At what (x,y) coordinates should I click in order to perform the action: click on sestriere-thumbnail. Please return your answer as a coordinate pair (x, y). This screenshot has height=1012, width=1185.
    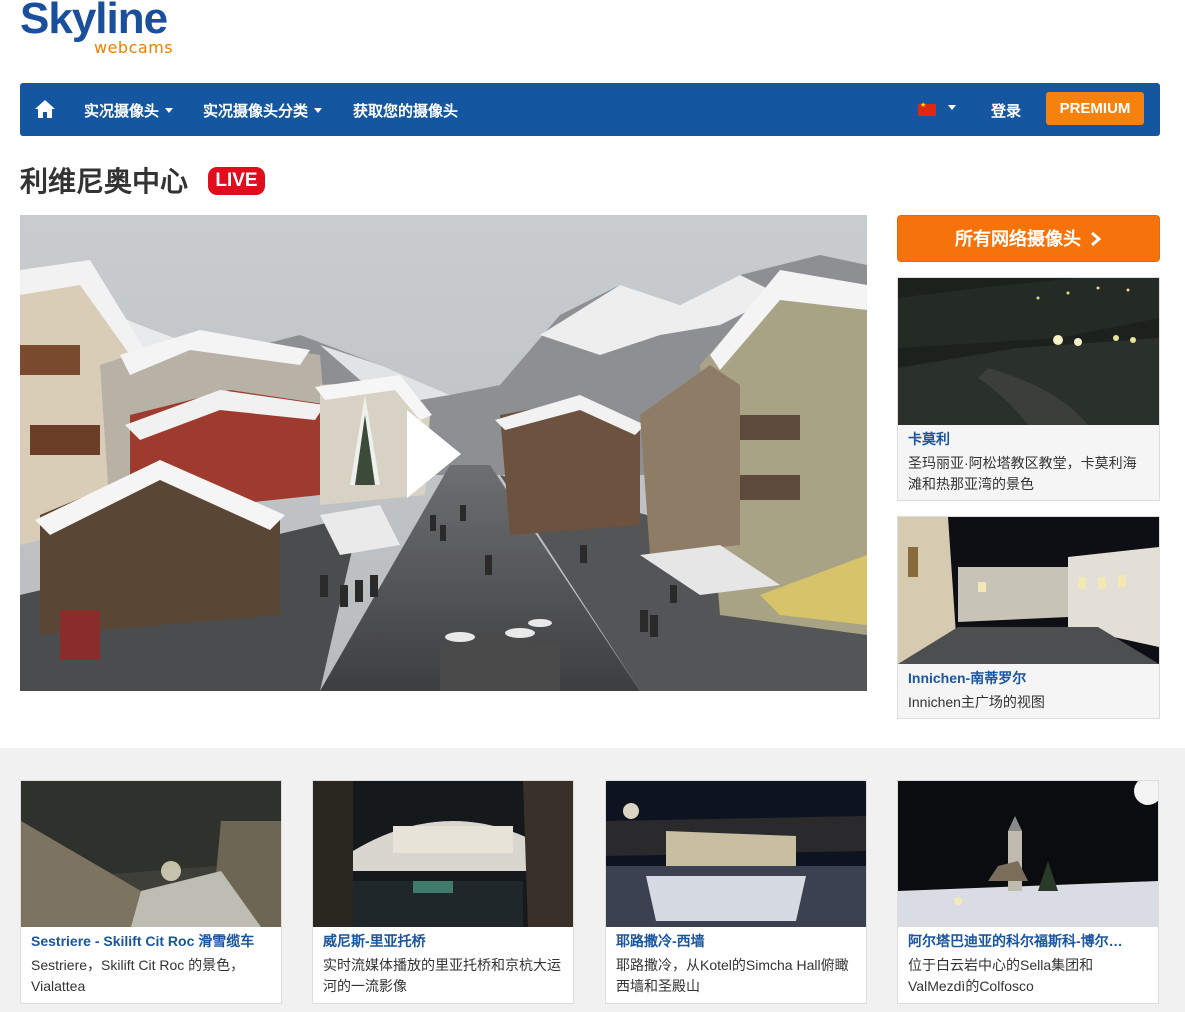
    Looking at the image, I should click on (151, 854).